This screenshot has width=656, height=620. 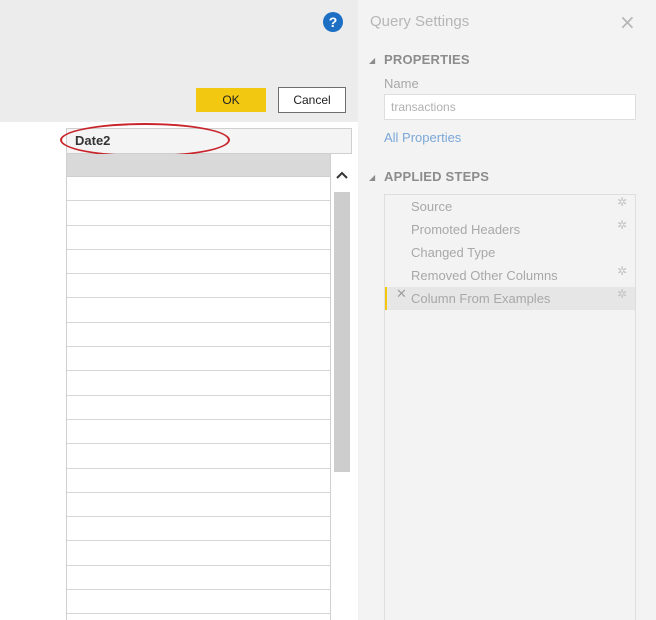 I want to click on applied-steps-heading: APPLIED STEPS, so click(x=437, y=176).